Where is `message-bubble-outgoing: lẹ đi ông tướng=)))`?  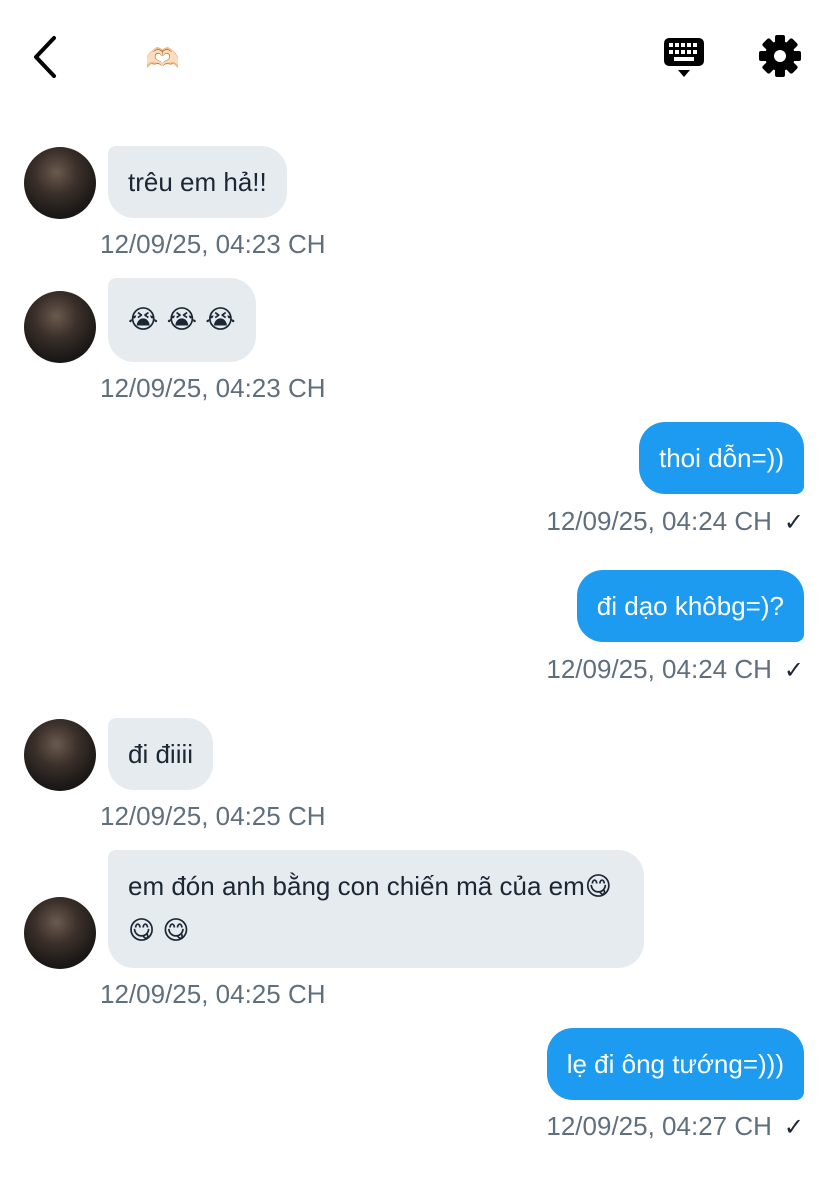
message-bubble-outgoing: lẹ đi ông tướng=))) is located at coordinates (675, 1064).